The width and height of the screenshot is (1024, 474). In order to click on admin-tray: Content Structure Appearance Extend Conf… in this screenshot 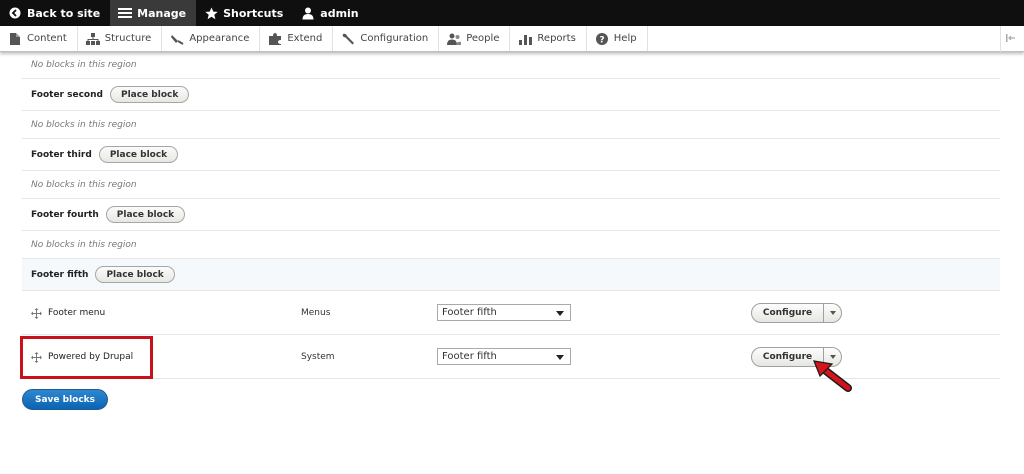, I will do `click(512, 39)`.